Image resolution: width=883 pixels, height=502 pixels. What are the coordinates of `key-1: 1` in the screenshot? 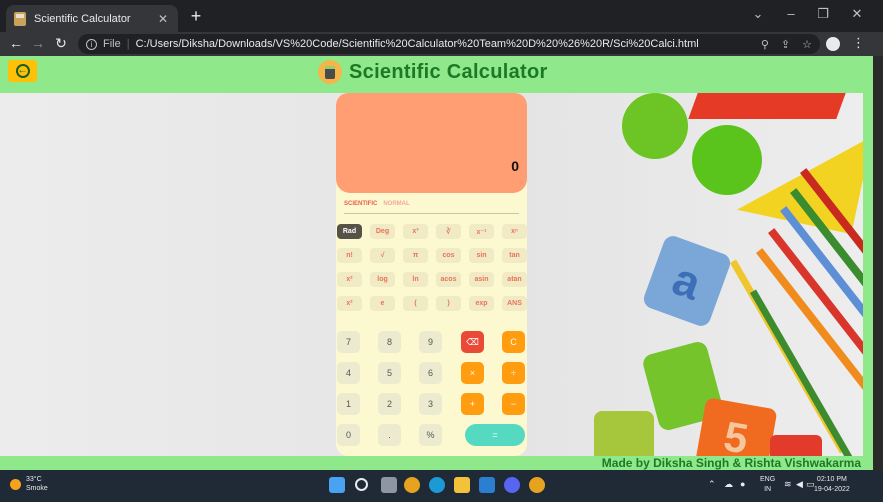 It's located at (348, 404).